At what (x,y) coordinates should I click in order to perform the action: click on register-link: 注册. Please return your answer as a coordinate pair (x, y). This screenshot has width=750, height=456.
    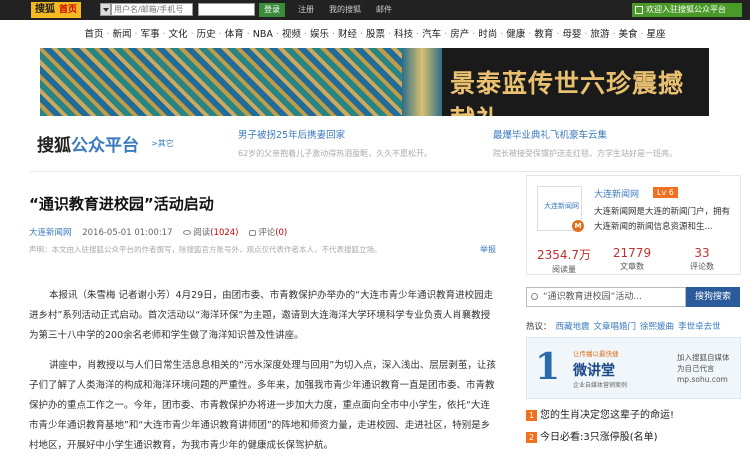
    Looking at the image, I should click on (306, 9).